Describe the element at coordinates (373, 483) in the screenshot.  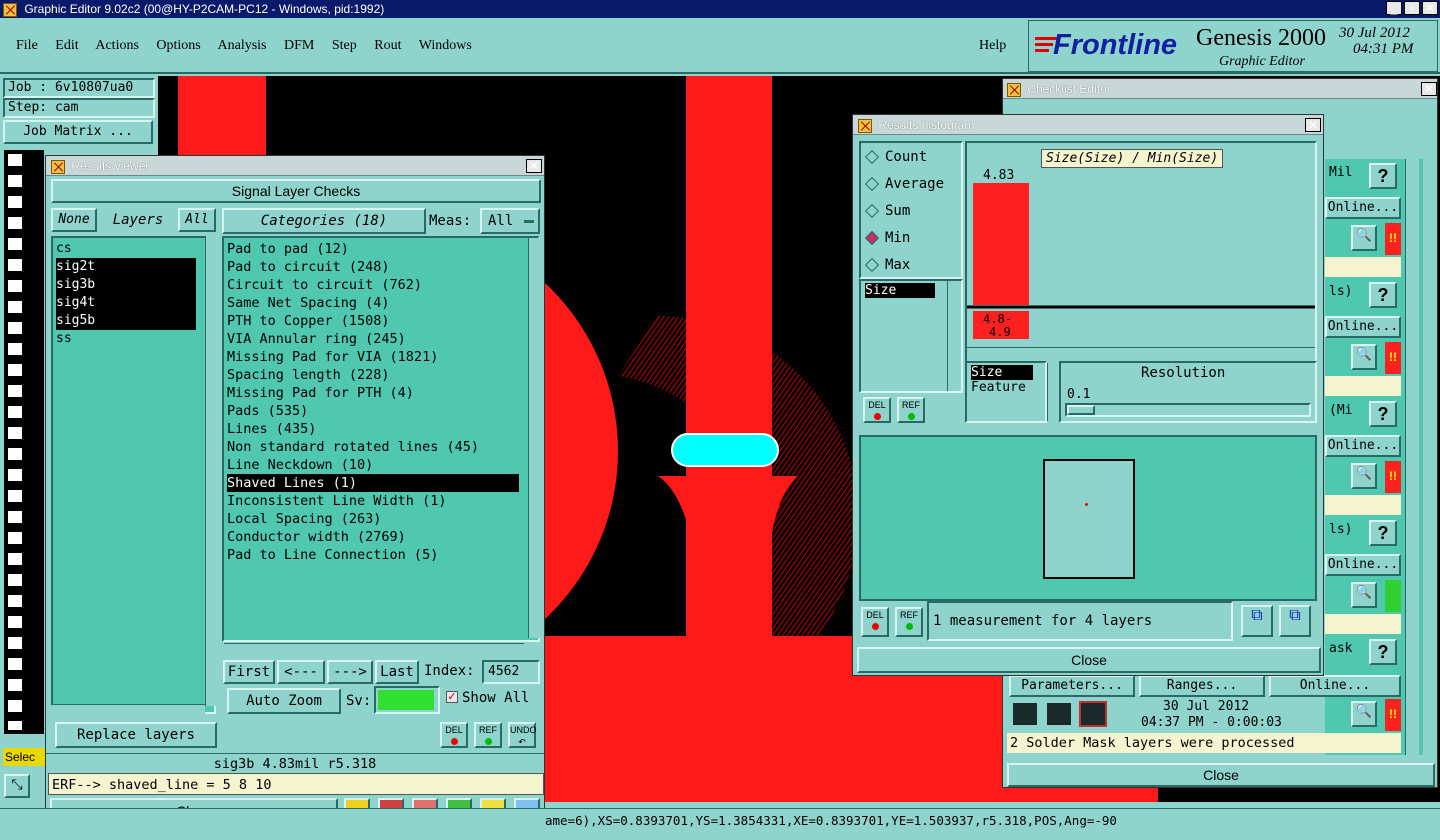
I see `category-item-selected: Shaved Lines (1)` at that location.